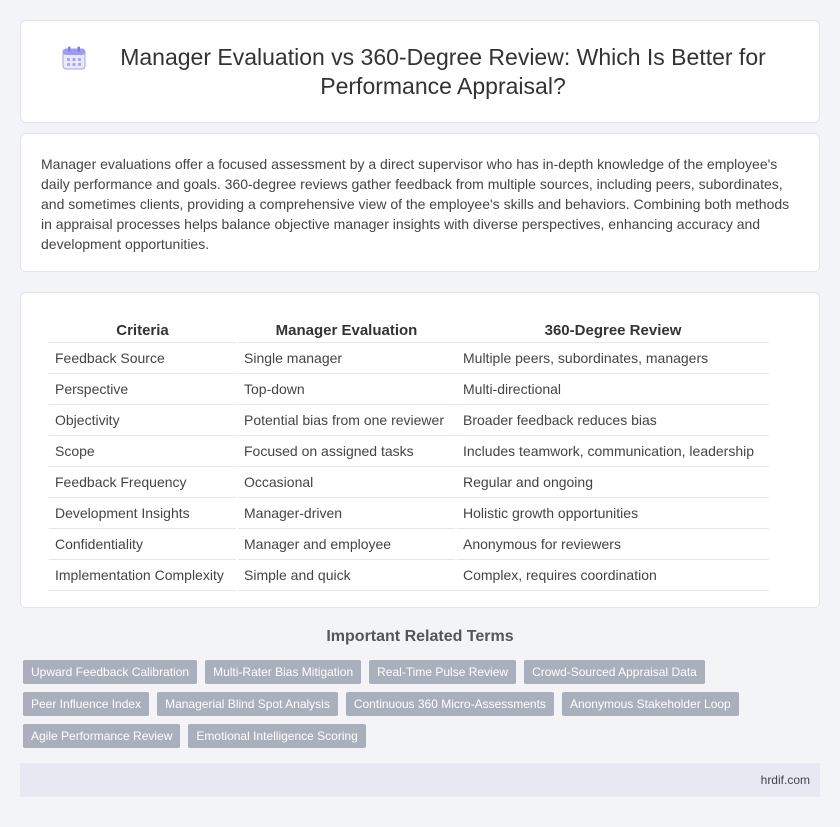 The height and width of the screenshot is (827, 840). What do you see at coordinates (142, 544) in the screenshot?
I see `table-cell-criteria: Confidentiality` at bounding box center [142, 544].